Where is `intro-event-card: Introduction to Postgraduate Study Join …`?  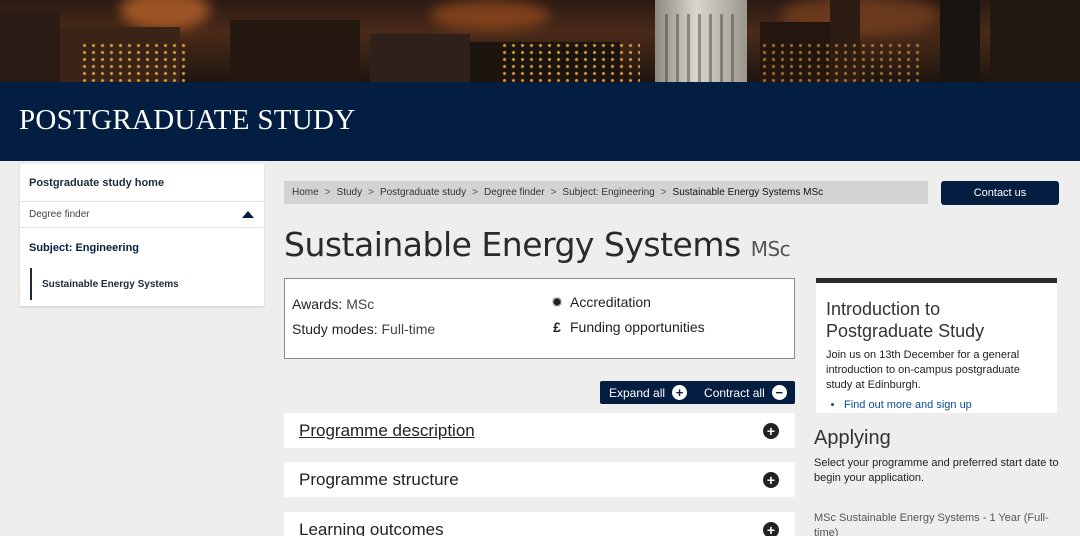
intro-event-card: Introduction to Postgraduate Study Join … is located at coordinates (936, 345).